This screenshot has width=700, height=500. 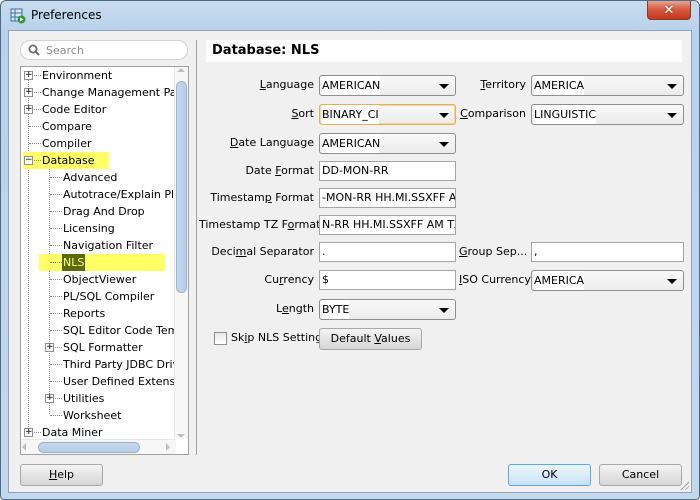 What do you see at coordinates (104, 330) in the screenshot?
I see `tree-item: SQL Editor Code Templa` at bounding box center [104, 330].